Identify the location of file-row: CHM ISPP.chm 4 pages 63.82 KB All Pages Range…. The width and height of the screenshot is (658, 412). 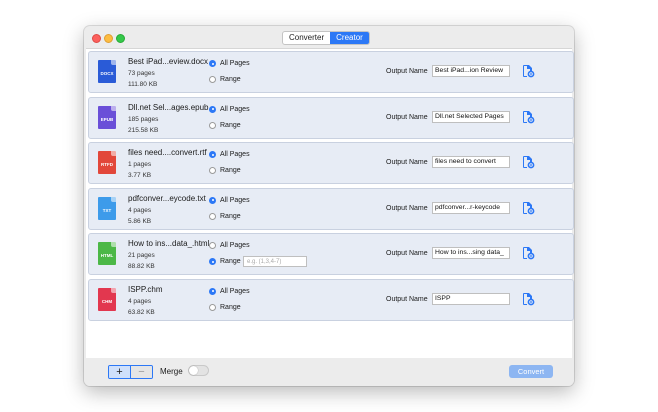
(331, 299).